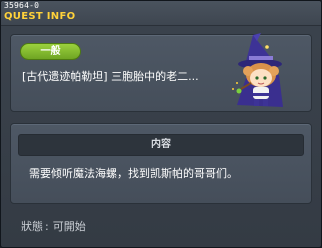 This screenshot has width=322, height=248. Describe the element at coordinates (161, 145) in the screenshot. I see `content-section-header: 内容` at that location.